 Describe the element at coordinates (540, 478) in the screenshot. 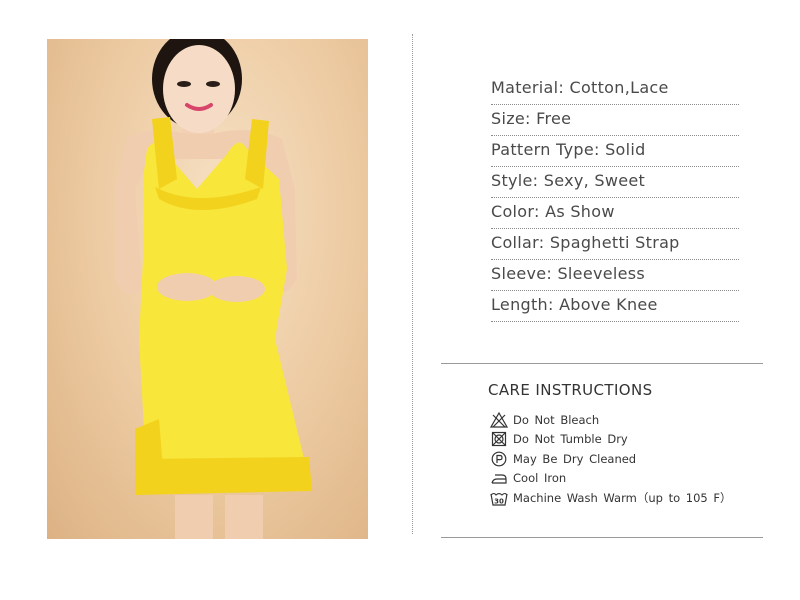

I see `care-text: Cool Iron` at that location.